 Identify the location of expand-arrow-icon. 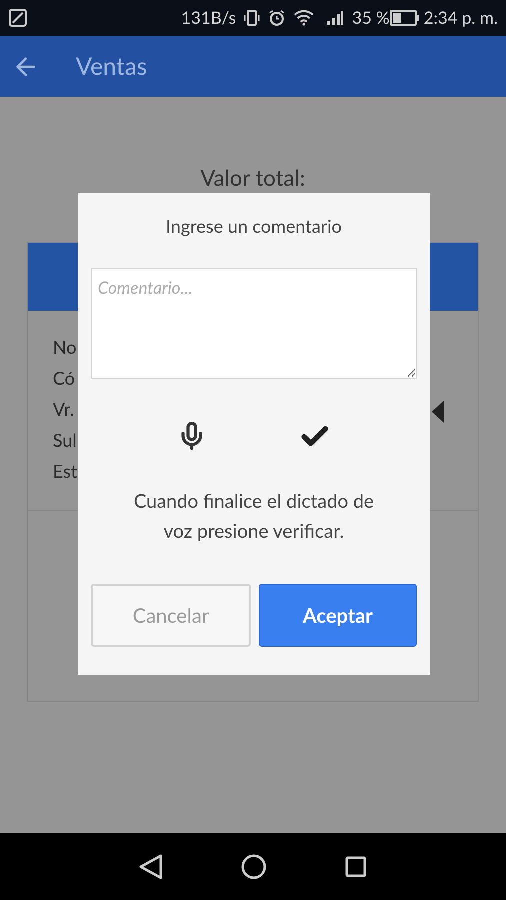
(438, 412).